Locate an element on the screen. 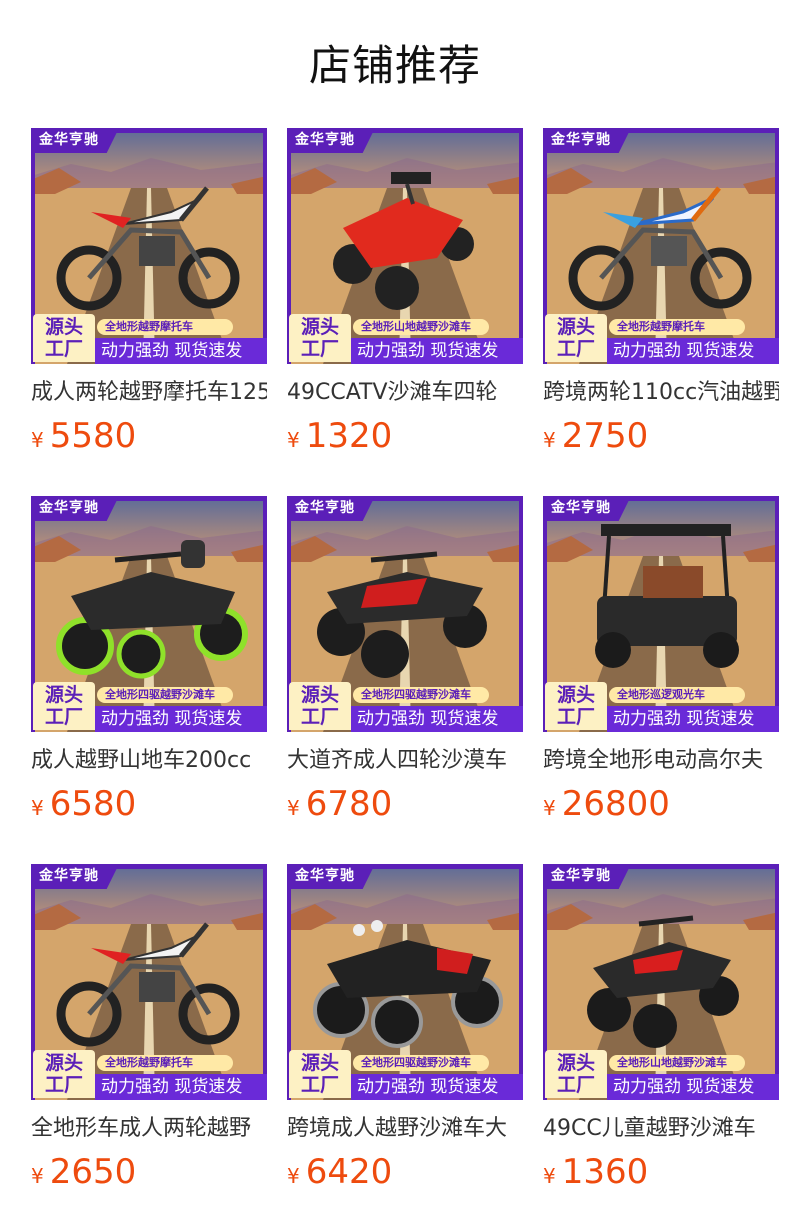 This screenshot has height=1232, width=790. feature-label: 全地形巡逻观光车 is located at coordinates (677, 695).